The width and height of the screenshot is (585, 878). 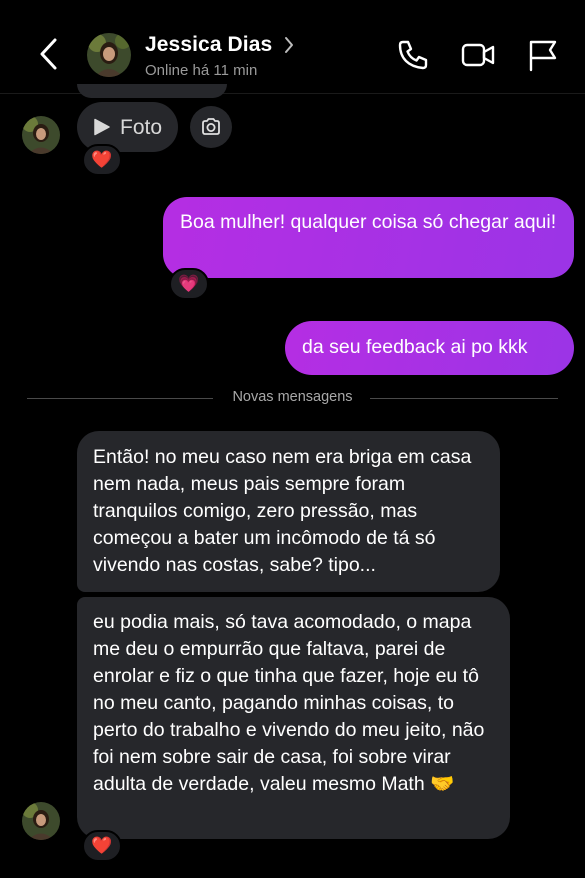 What do you see at coordinates (102, 127) in the screenshot?
I see `play-icon` at bounding box center [102, 127].